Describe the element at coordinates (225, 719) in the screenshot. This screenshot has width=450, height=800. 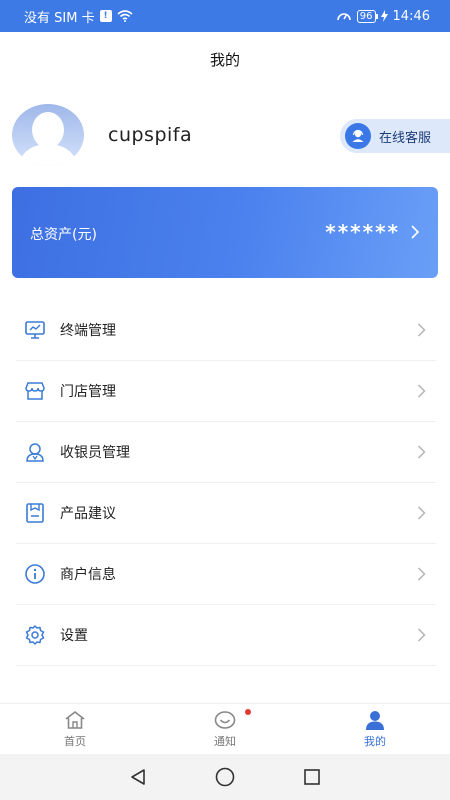
I see `smile-icon` at that location.